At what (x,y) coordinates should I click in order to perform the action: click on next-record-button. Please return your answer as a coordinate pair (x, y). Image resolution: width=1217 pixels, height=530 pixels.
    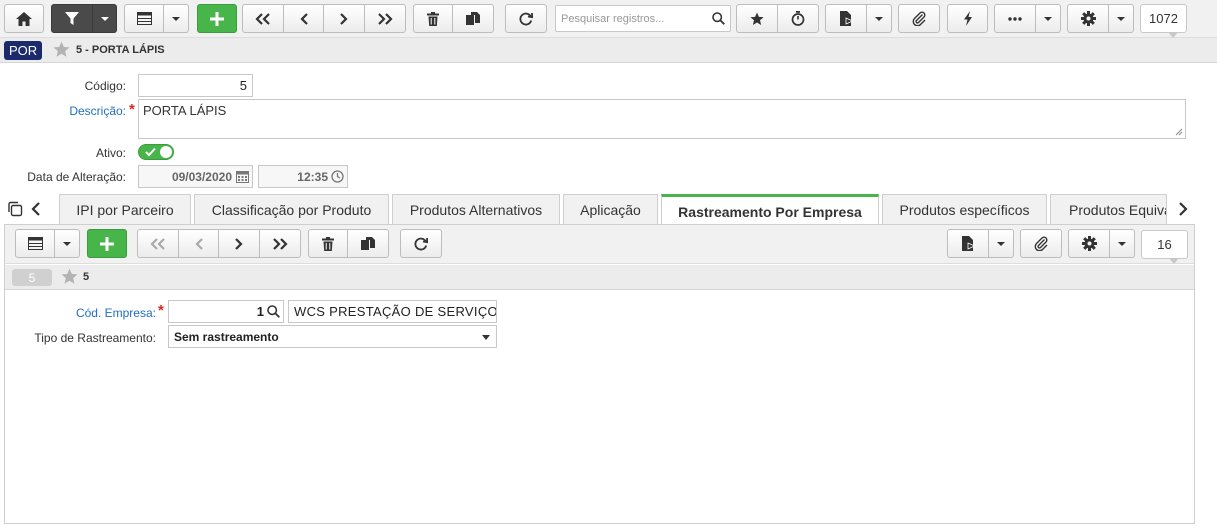
    Looking at the image, I should click on (344, 18).